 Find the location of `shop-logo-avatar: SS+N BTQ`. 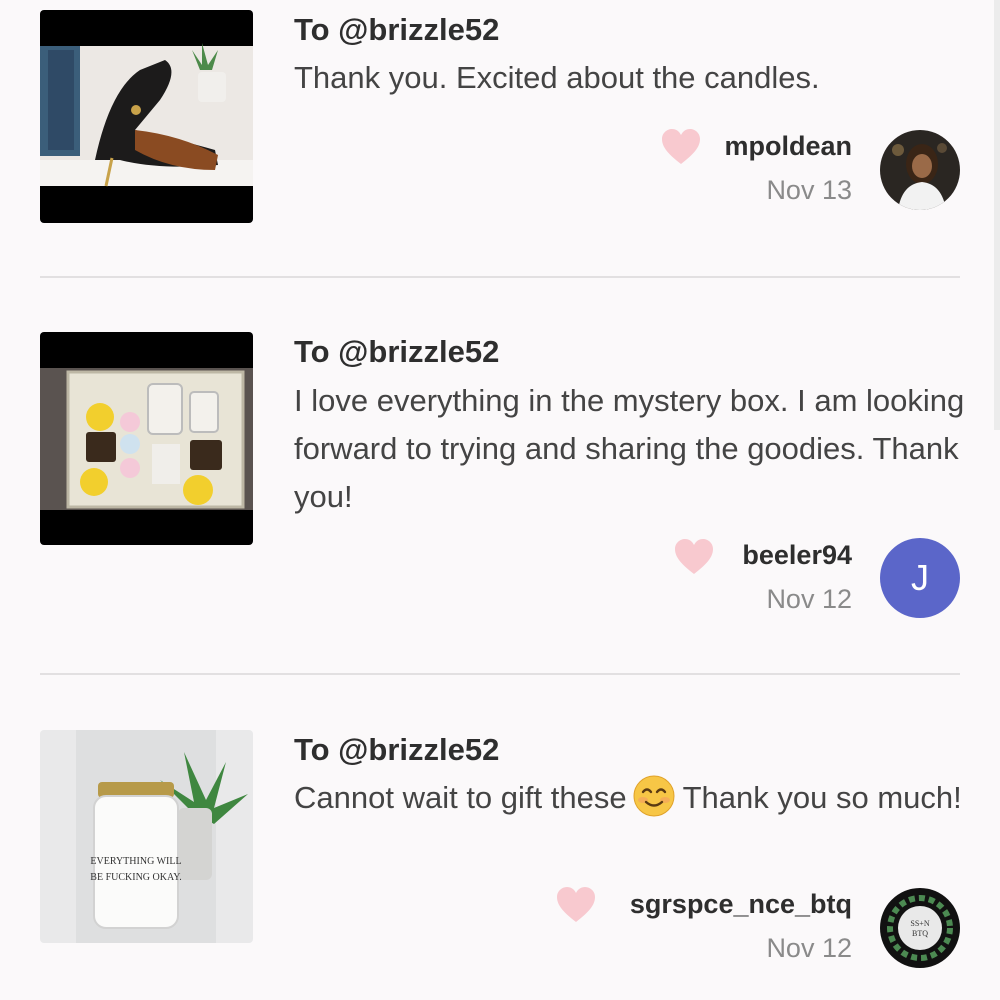

shop-logo-avatar: SS+N BTQ is located at coordinates (920, 928).